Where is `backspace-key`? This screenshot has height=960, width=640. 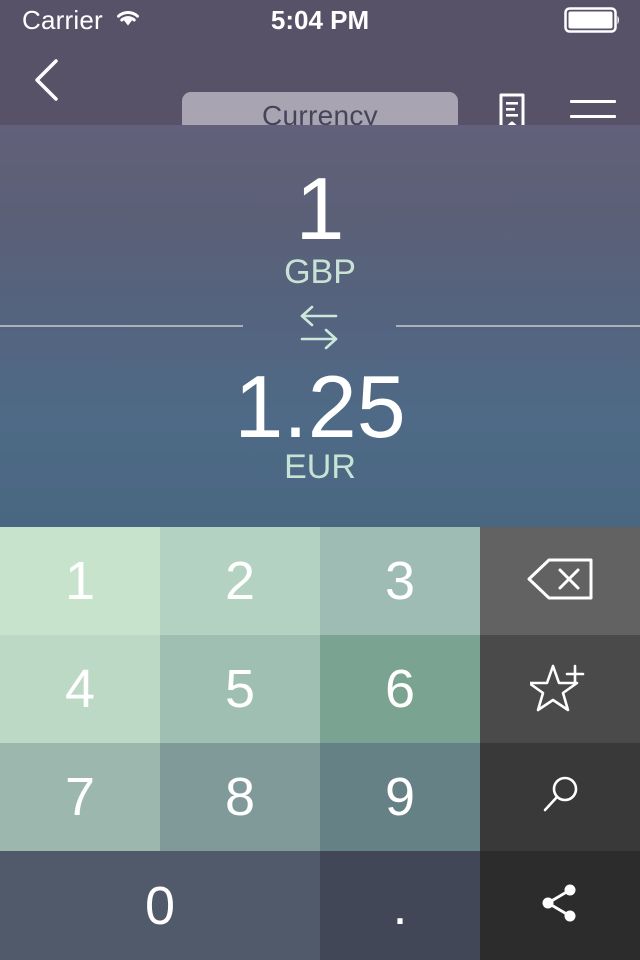 backspace-key is located at coordinates (560, 581).